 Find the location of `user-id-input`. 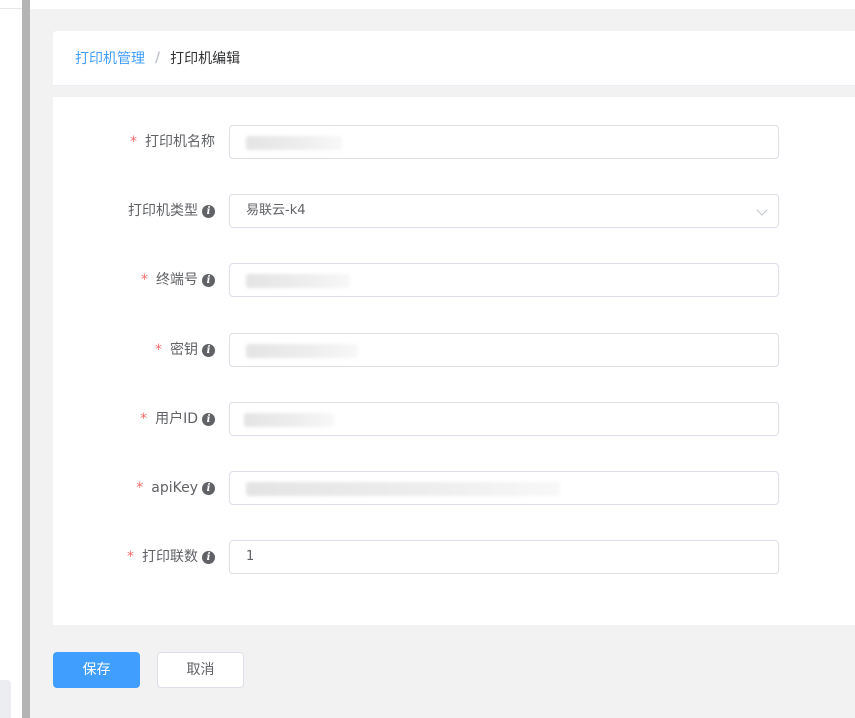

user-id-input is located at coordinates (504, 419).